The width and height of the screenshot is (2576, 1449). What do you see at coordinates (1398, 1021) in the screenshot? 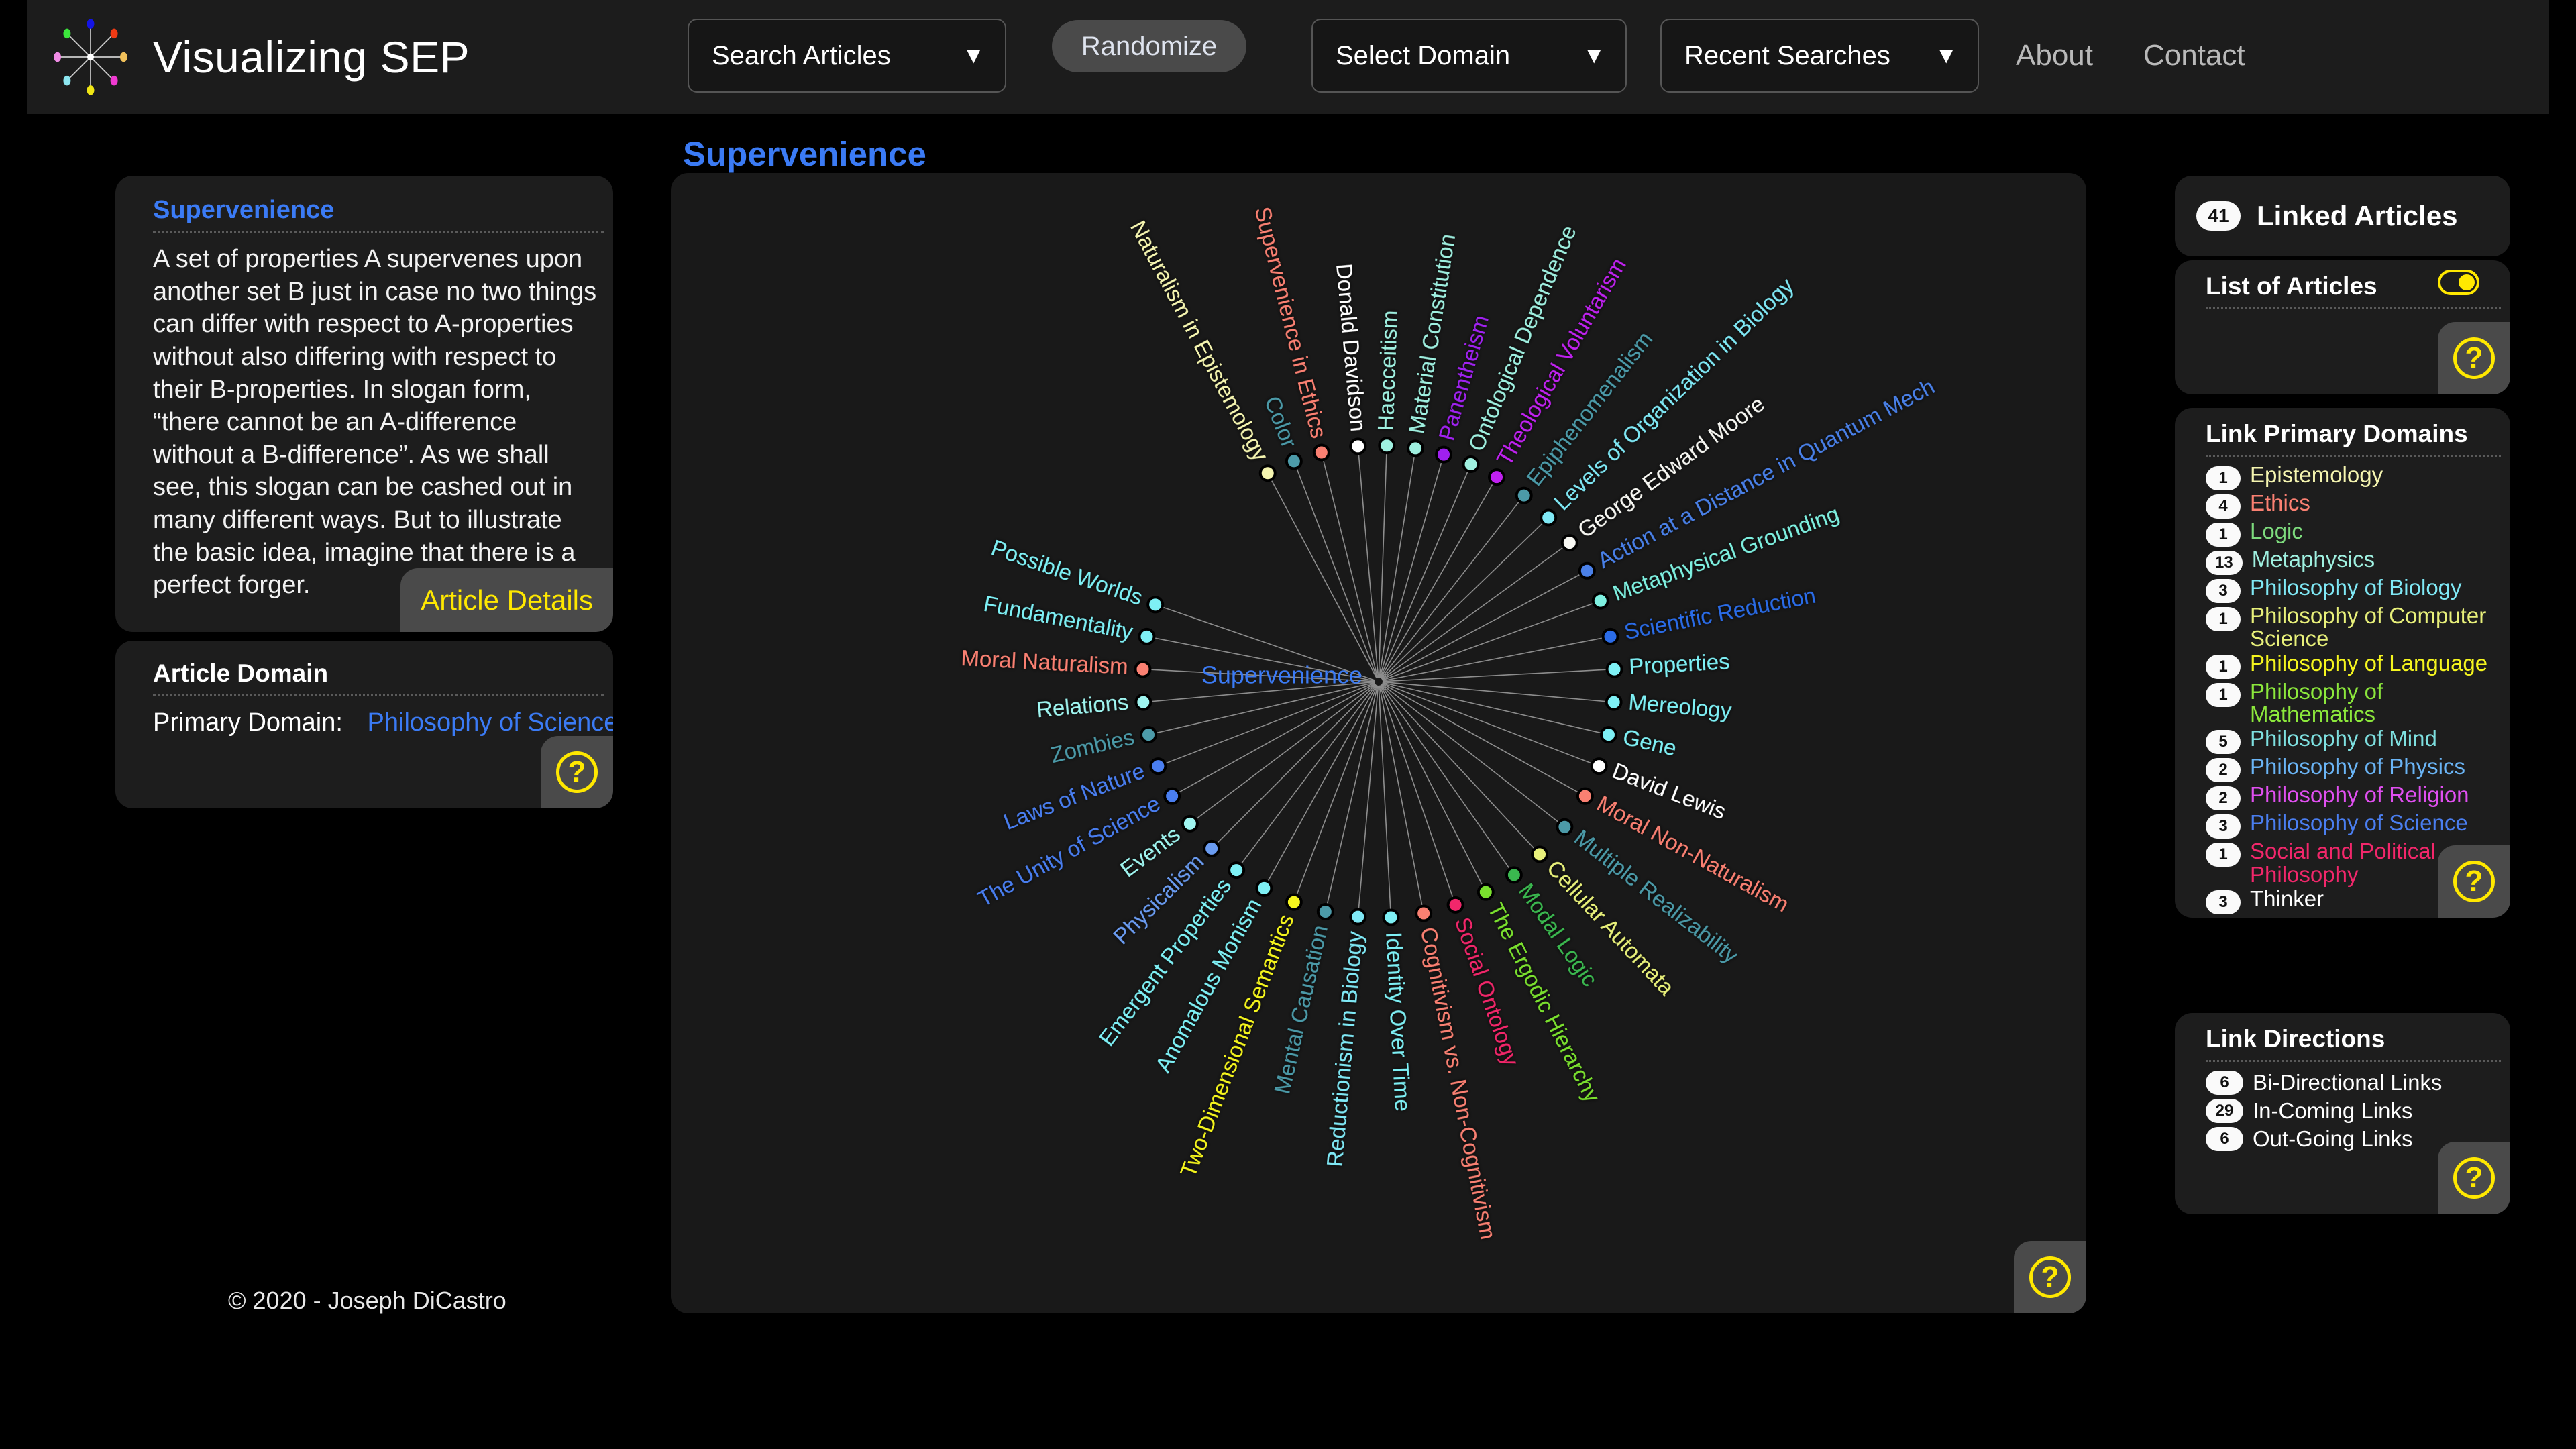
I see `graph-node-label: Identity Over Time` at bounding box center [1398, 1021].